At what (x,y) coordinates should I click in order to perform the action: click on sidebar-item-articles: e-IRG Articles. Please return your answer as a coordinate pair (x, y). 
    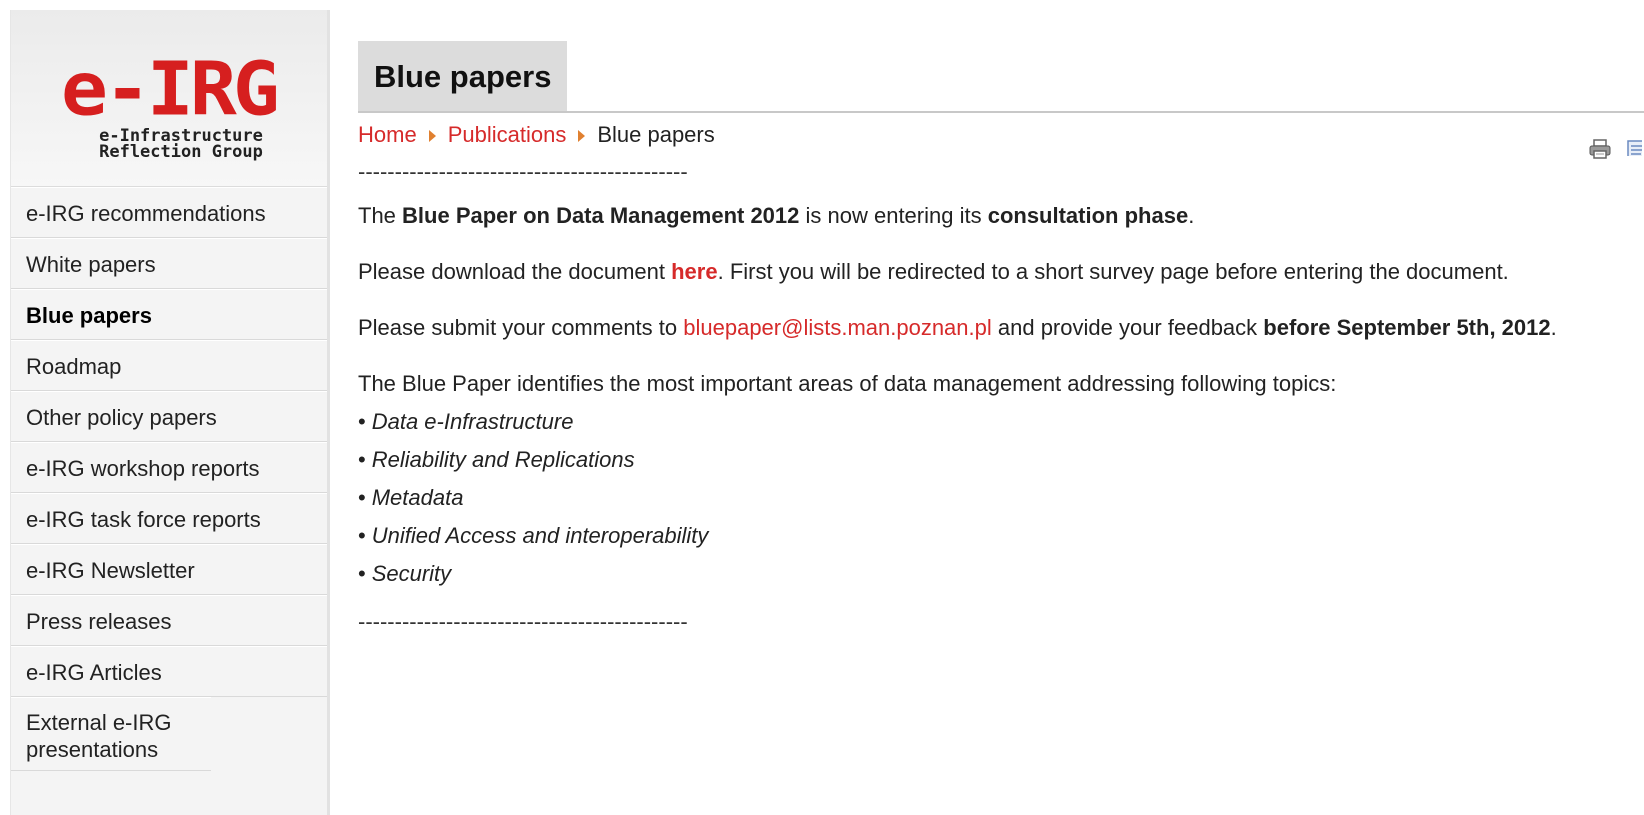
    Looking at the image, I should click on (169, 671).